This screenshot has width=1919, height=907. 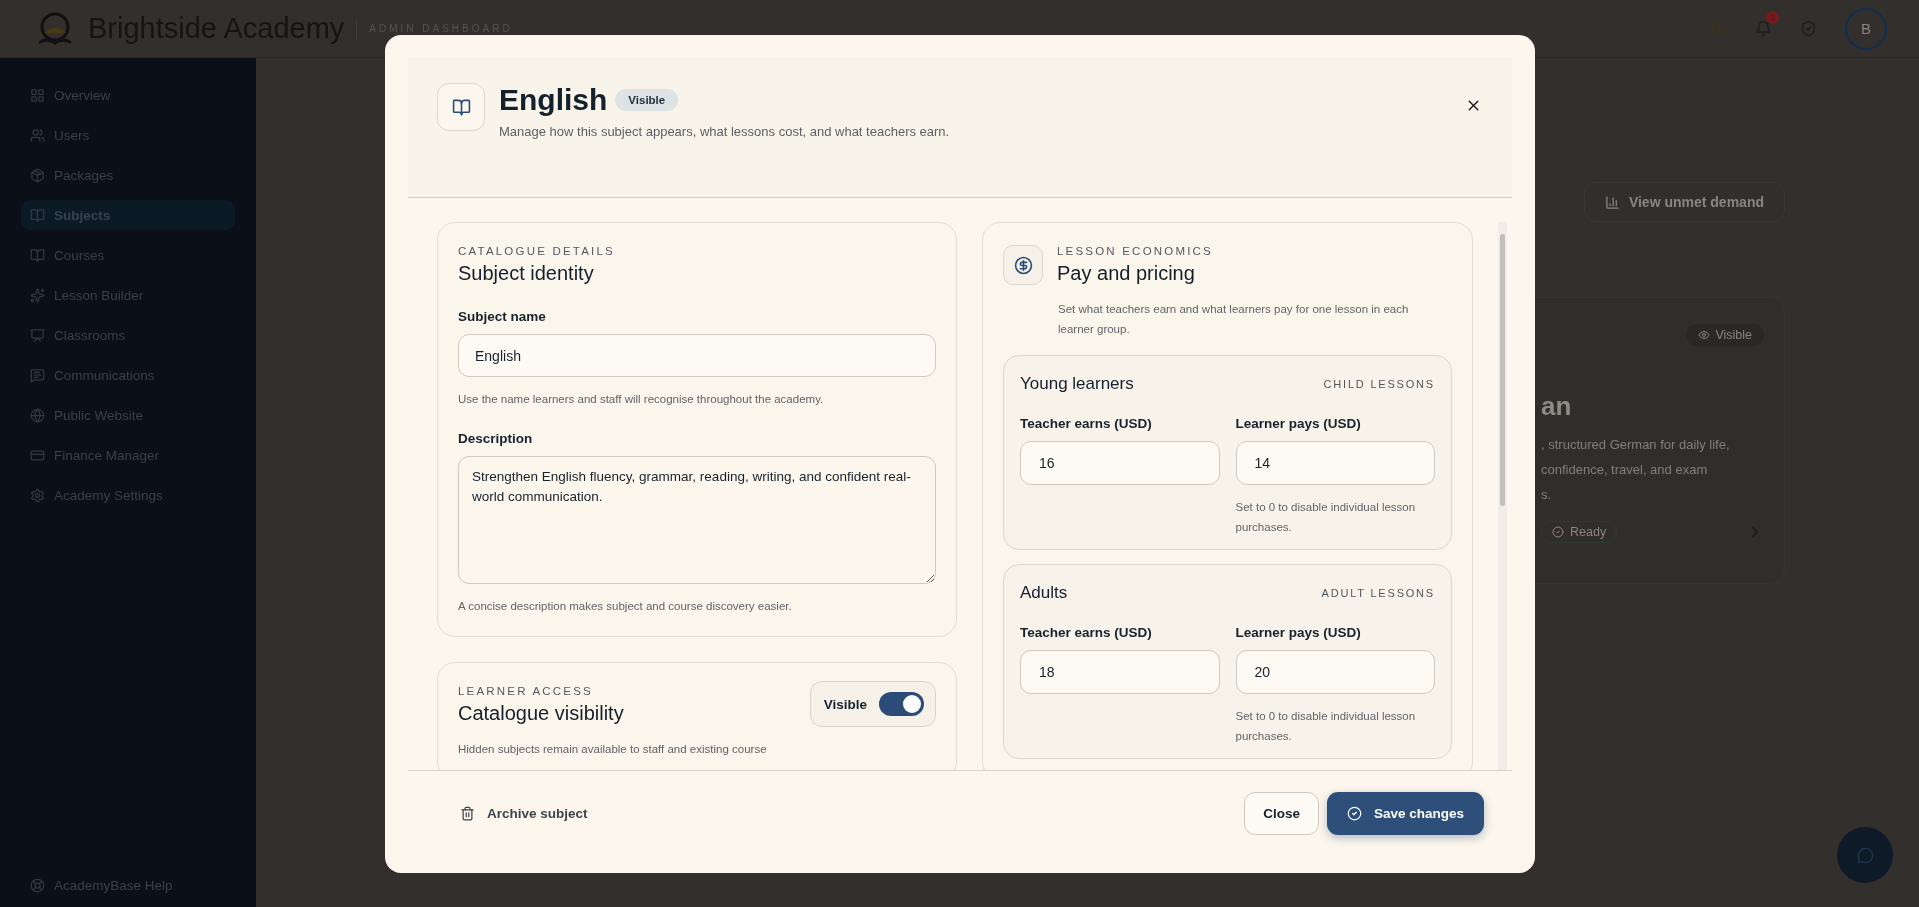 What do you see at coordinates (55, 28) in the screenshot?
I see `brand-logo` at bounding box center [55, 28].